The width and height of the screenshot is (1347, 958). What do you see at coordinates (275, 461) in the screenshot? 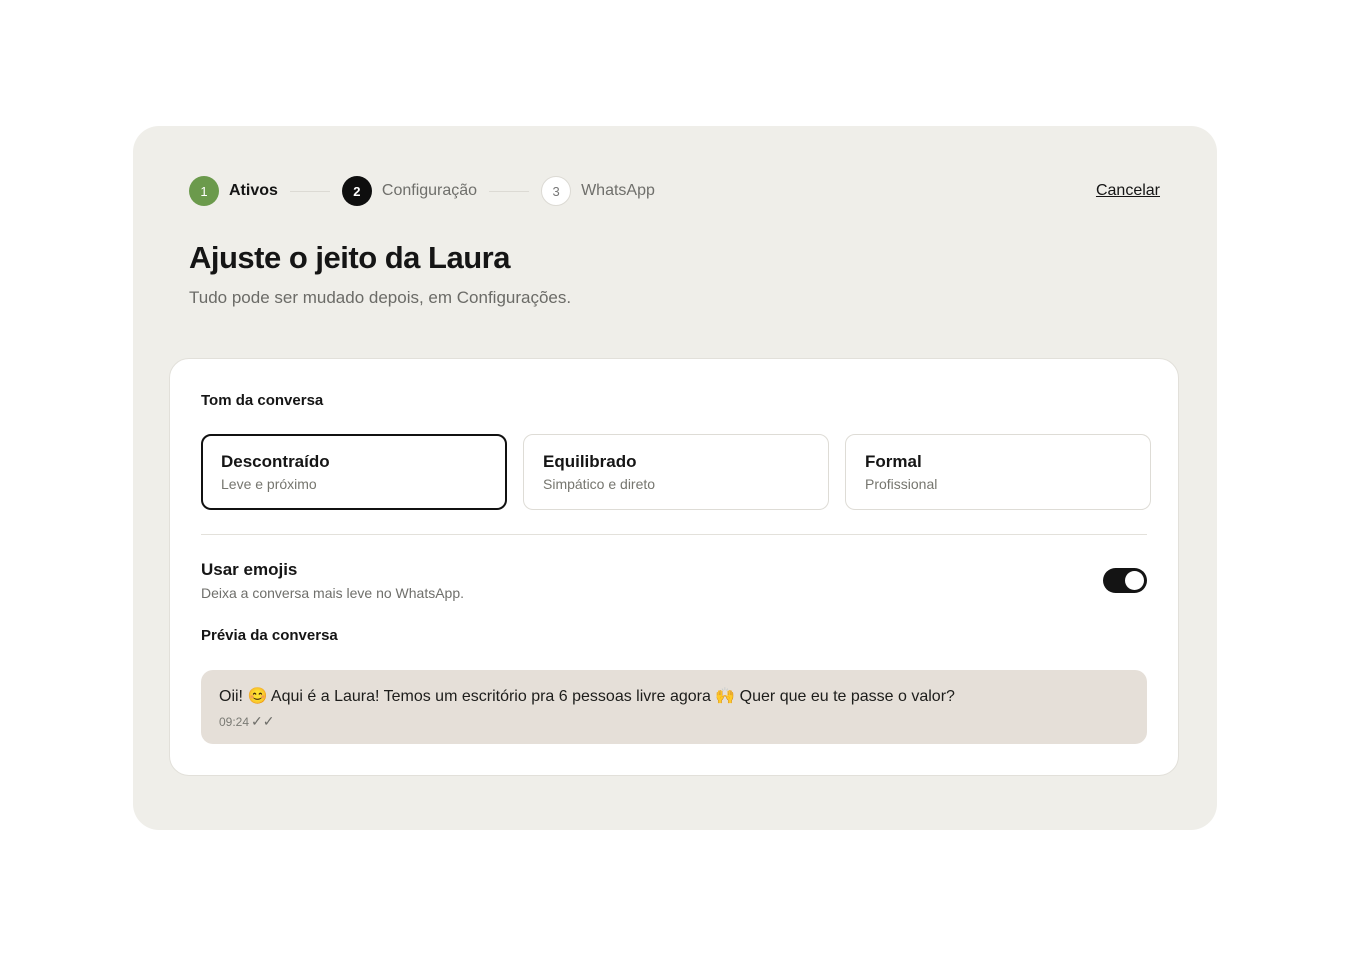
I see `tone-option-title: Descontraído` at bounding box center [275, 461].